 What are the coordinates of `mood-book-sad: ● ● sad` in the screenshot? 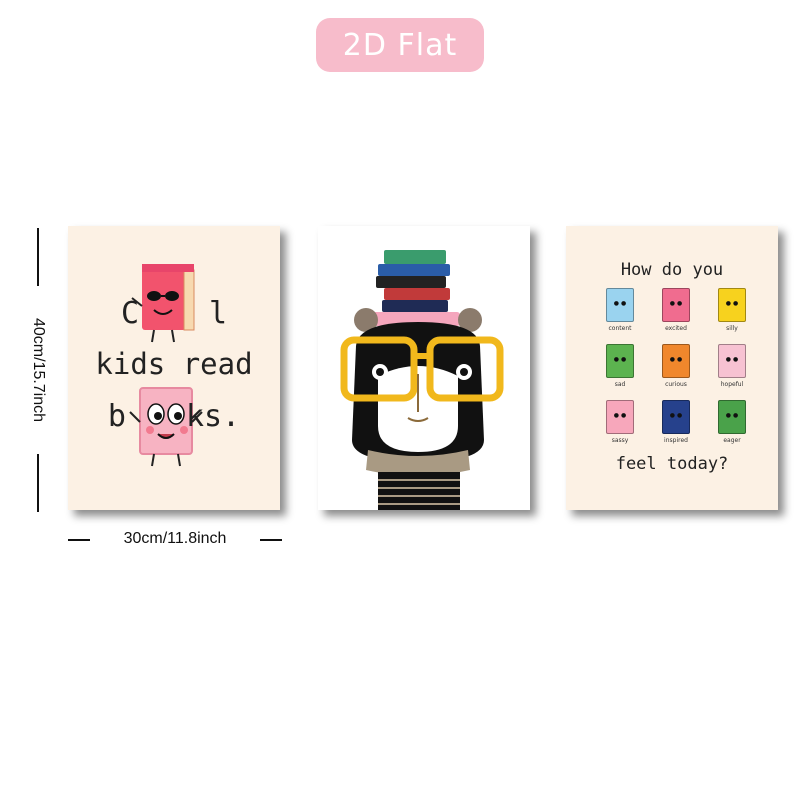 It's located at (620, 370).